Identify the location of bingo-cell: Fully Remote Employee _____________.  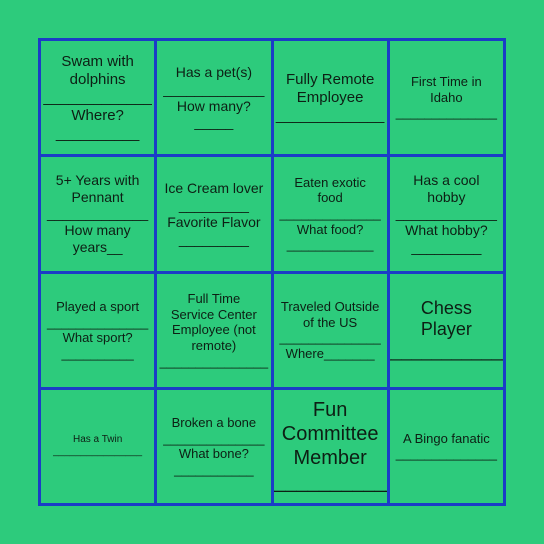
(330, 98).